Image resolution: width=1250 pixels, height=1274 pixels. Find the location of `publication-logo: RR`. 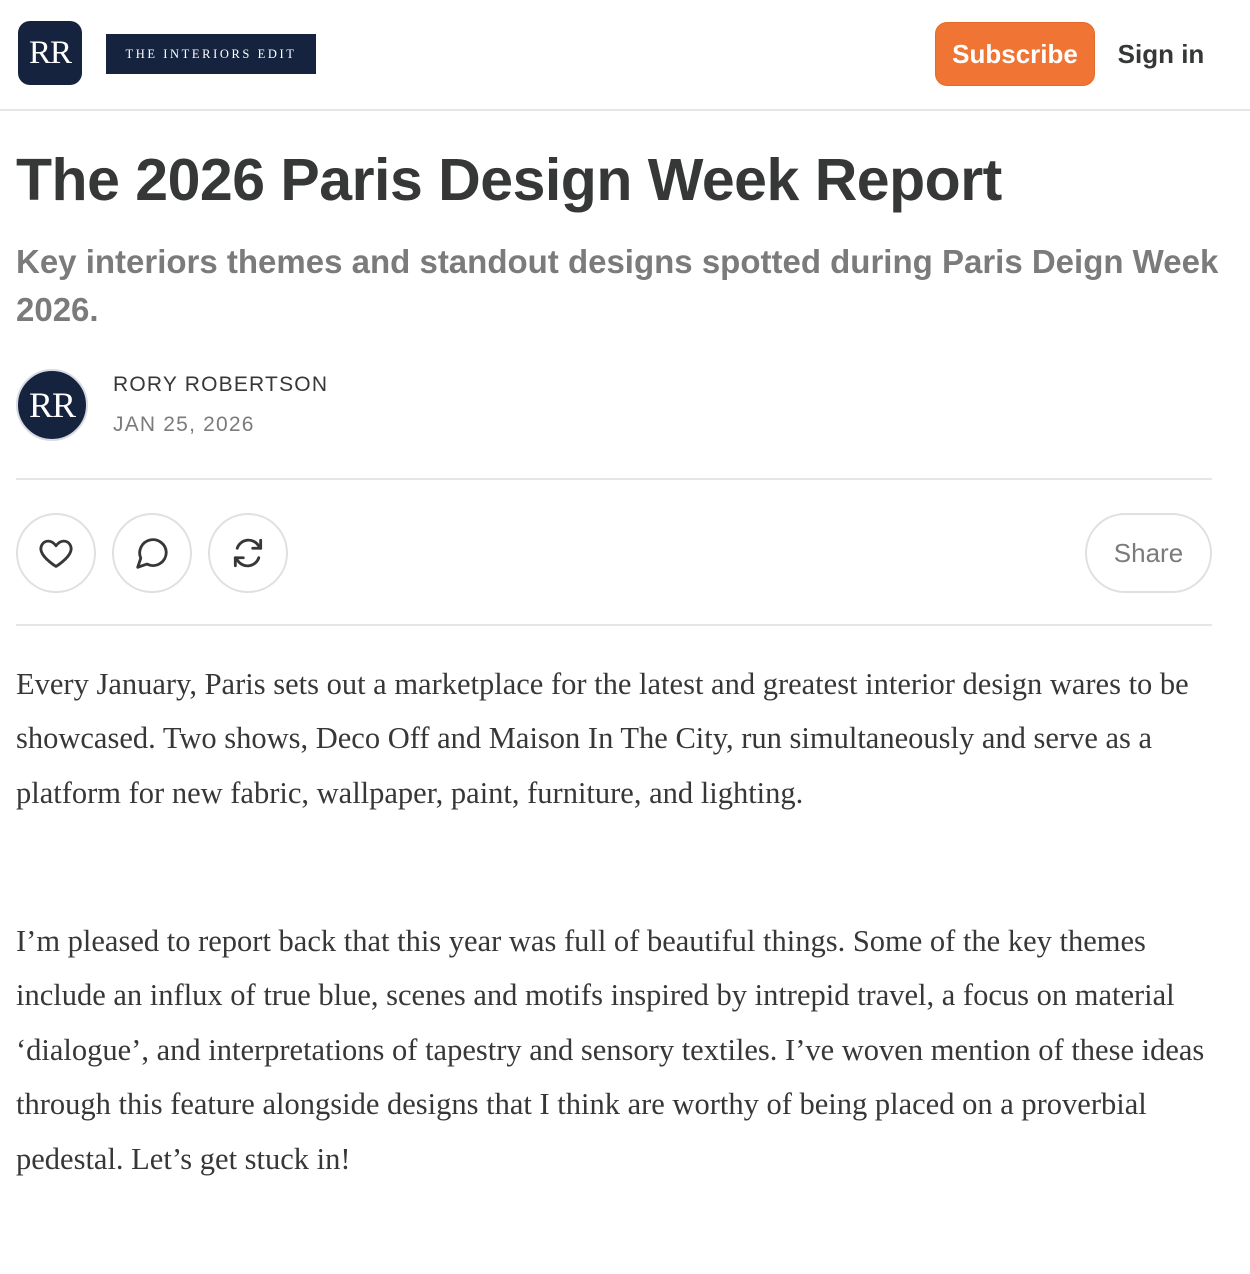

publication-logo: RR is located at coordinates (50, 53).